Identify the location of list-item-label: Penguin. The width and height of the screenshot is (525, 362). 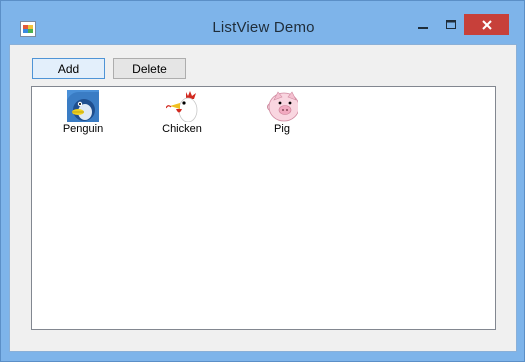
(83, 129).